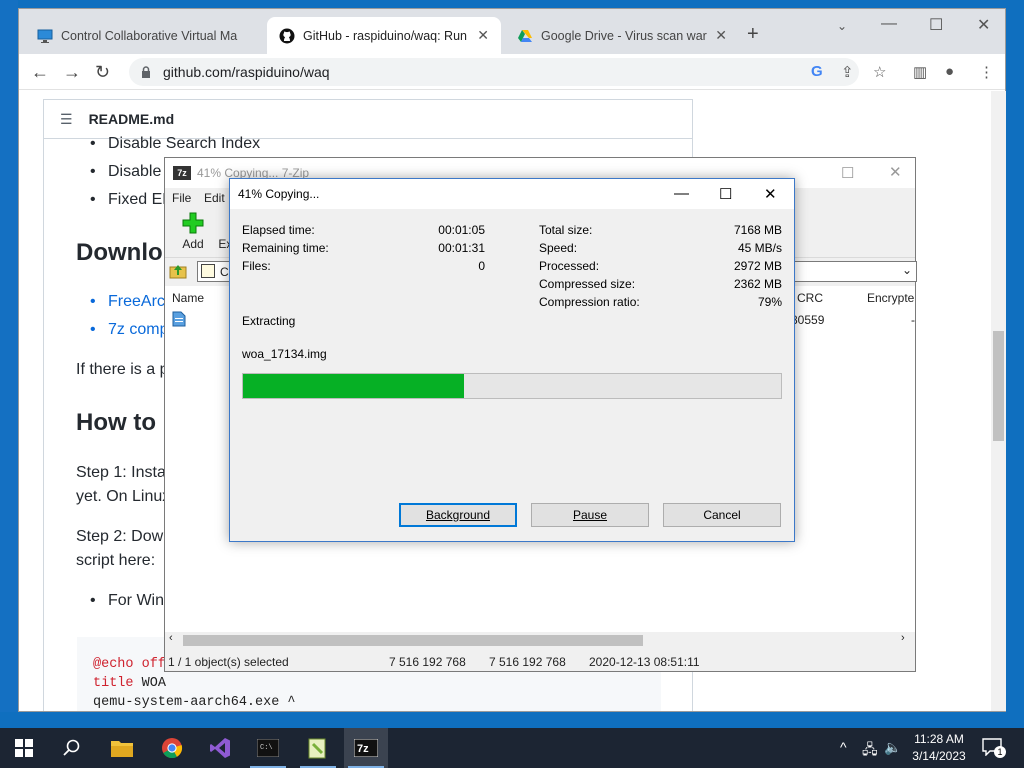 Image resolution: width=1024 pixels, height=768 pixels. I want to click on address-bar: github.com/raspiduino/waq, so click(494, 72).